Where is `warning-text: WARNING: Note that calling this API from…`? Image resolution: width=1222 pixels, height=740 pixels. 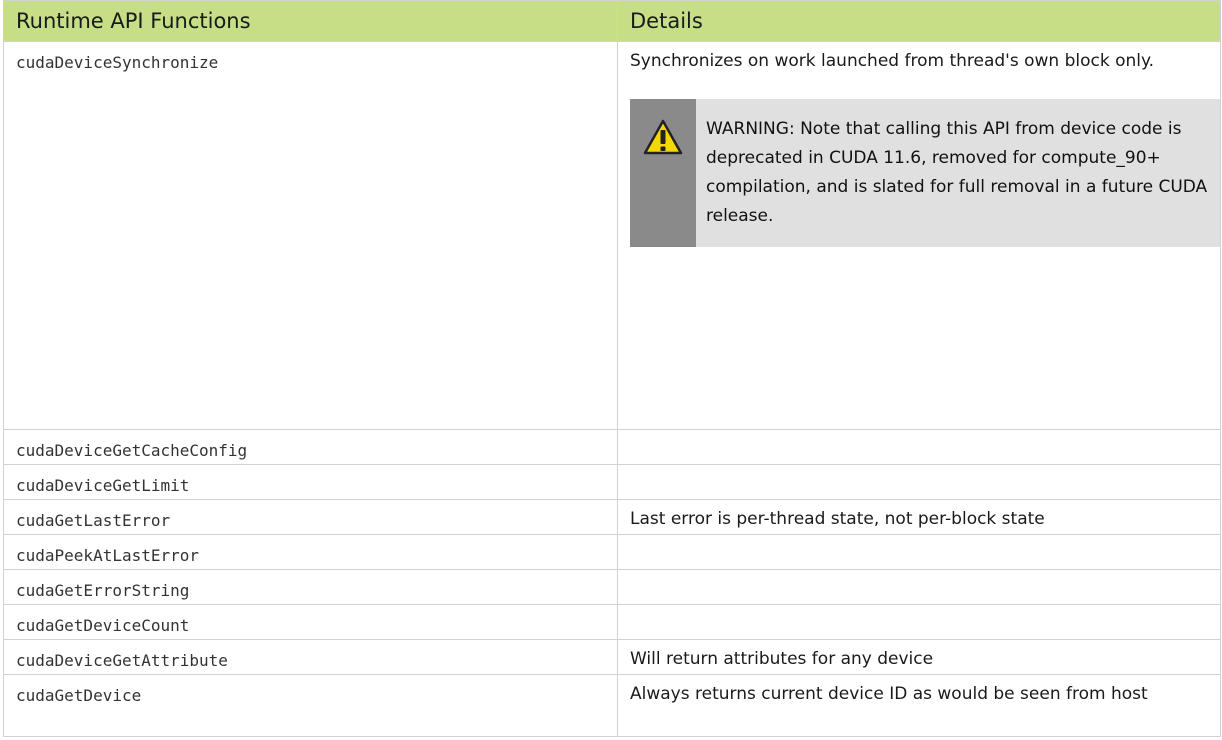 warning-text: WARNING: Note that calling this API from… is located at coordinates (957, 172).